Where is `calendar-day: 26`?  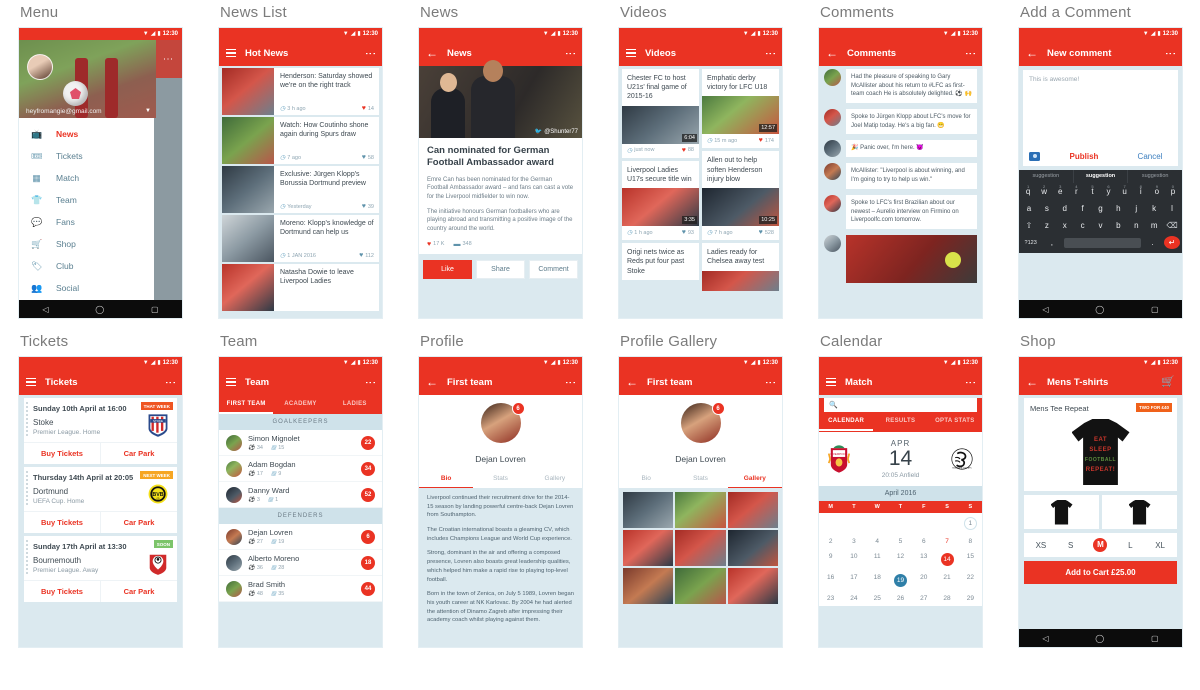
calendar-day: 26 is located at coordinates (900, 598).